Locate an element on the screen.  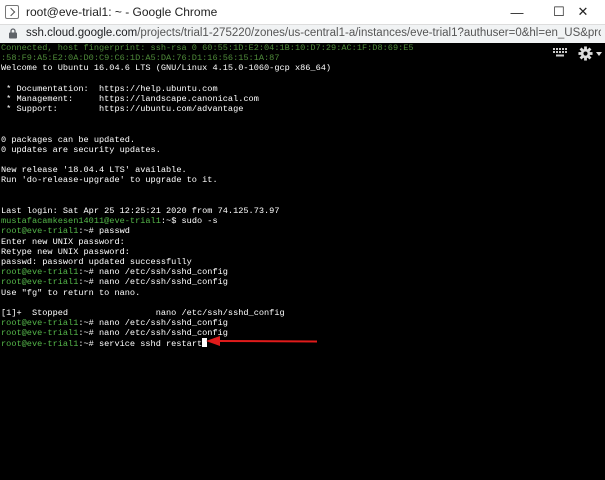
close-button: ✕ is located at coordinates (583, 12).